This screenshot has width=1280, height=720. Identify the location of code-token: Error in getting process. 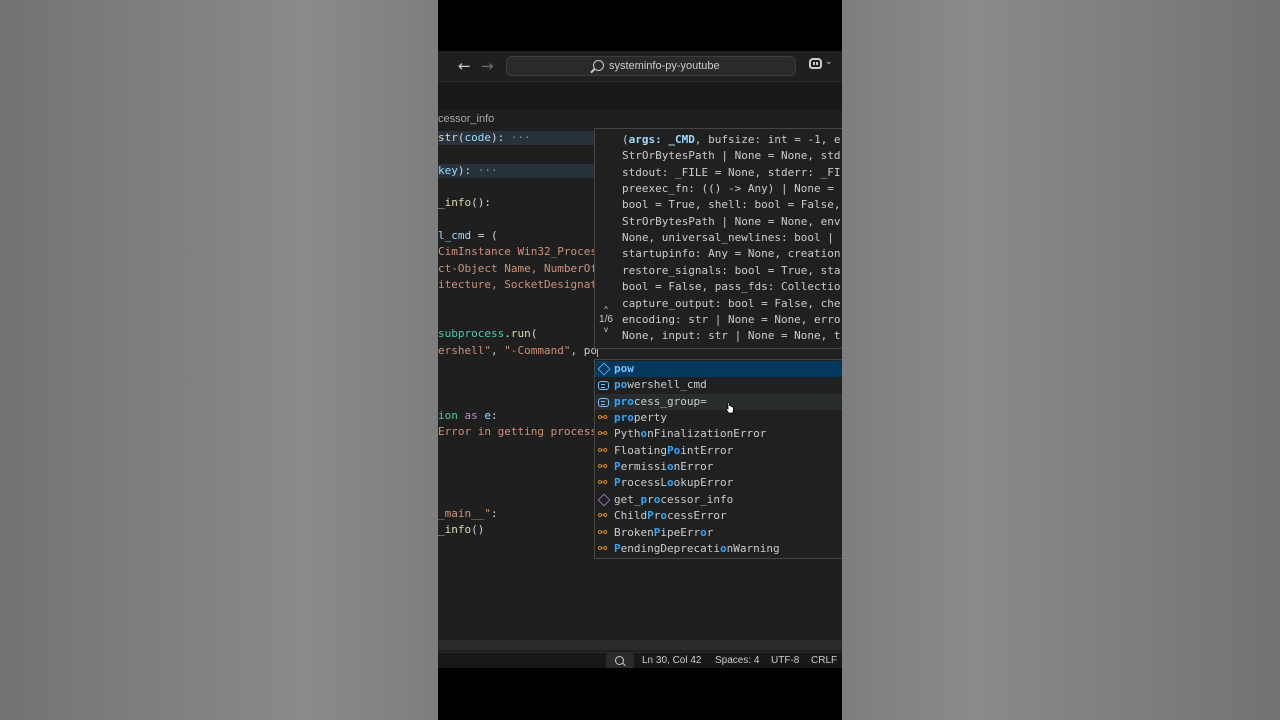
(517, 432).